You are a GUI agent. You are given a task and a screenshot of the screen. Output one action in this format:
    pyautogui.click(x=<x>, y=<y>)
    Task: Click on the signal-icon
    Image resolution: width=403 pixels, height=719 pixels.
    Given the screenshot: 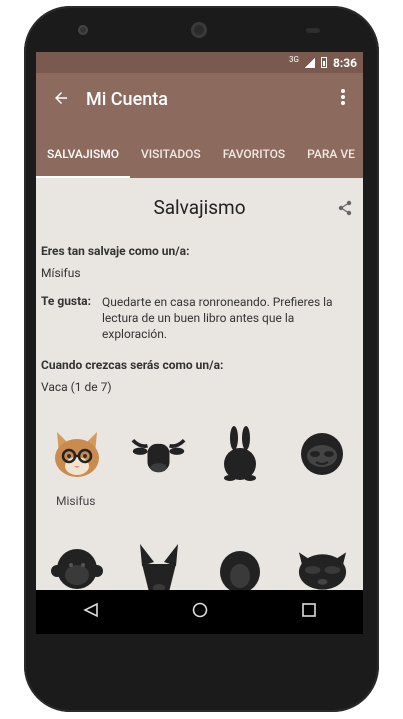 What is the action you would take?
    pyautogui.click(x=309, y=62)
    